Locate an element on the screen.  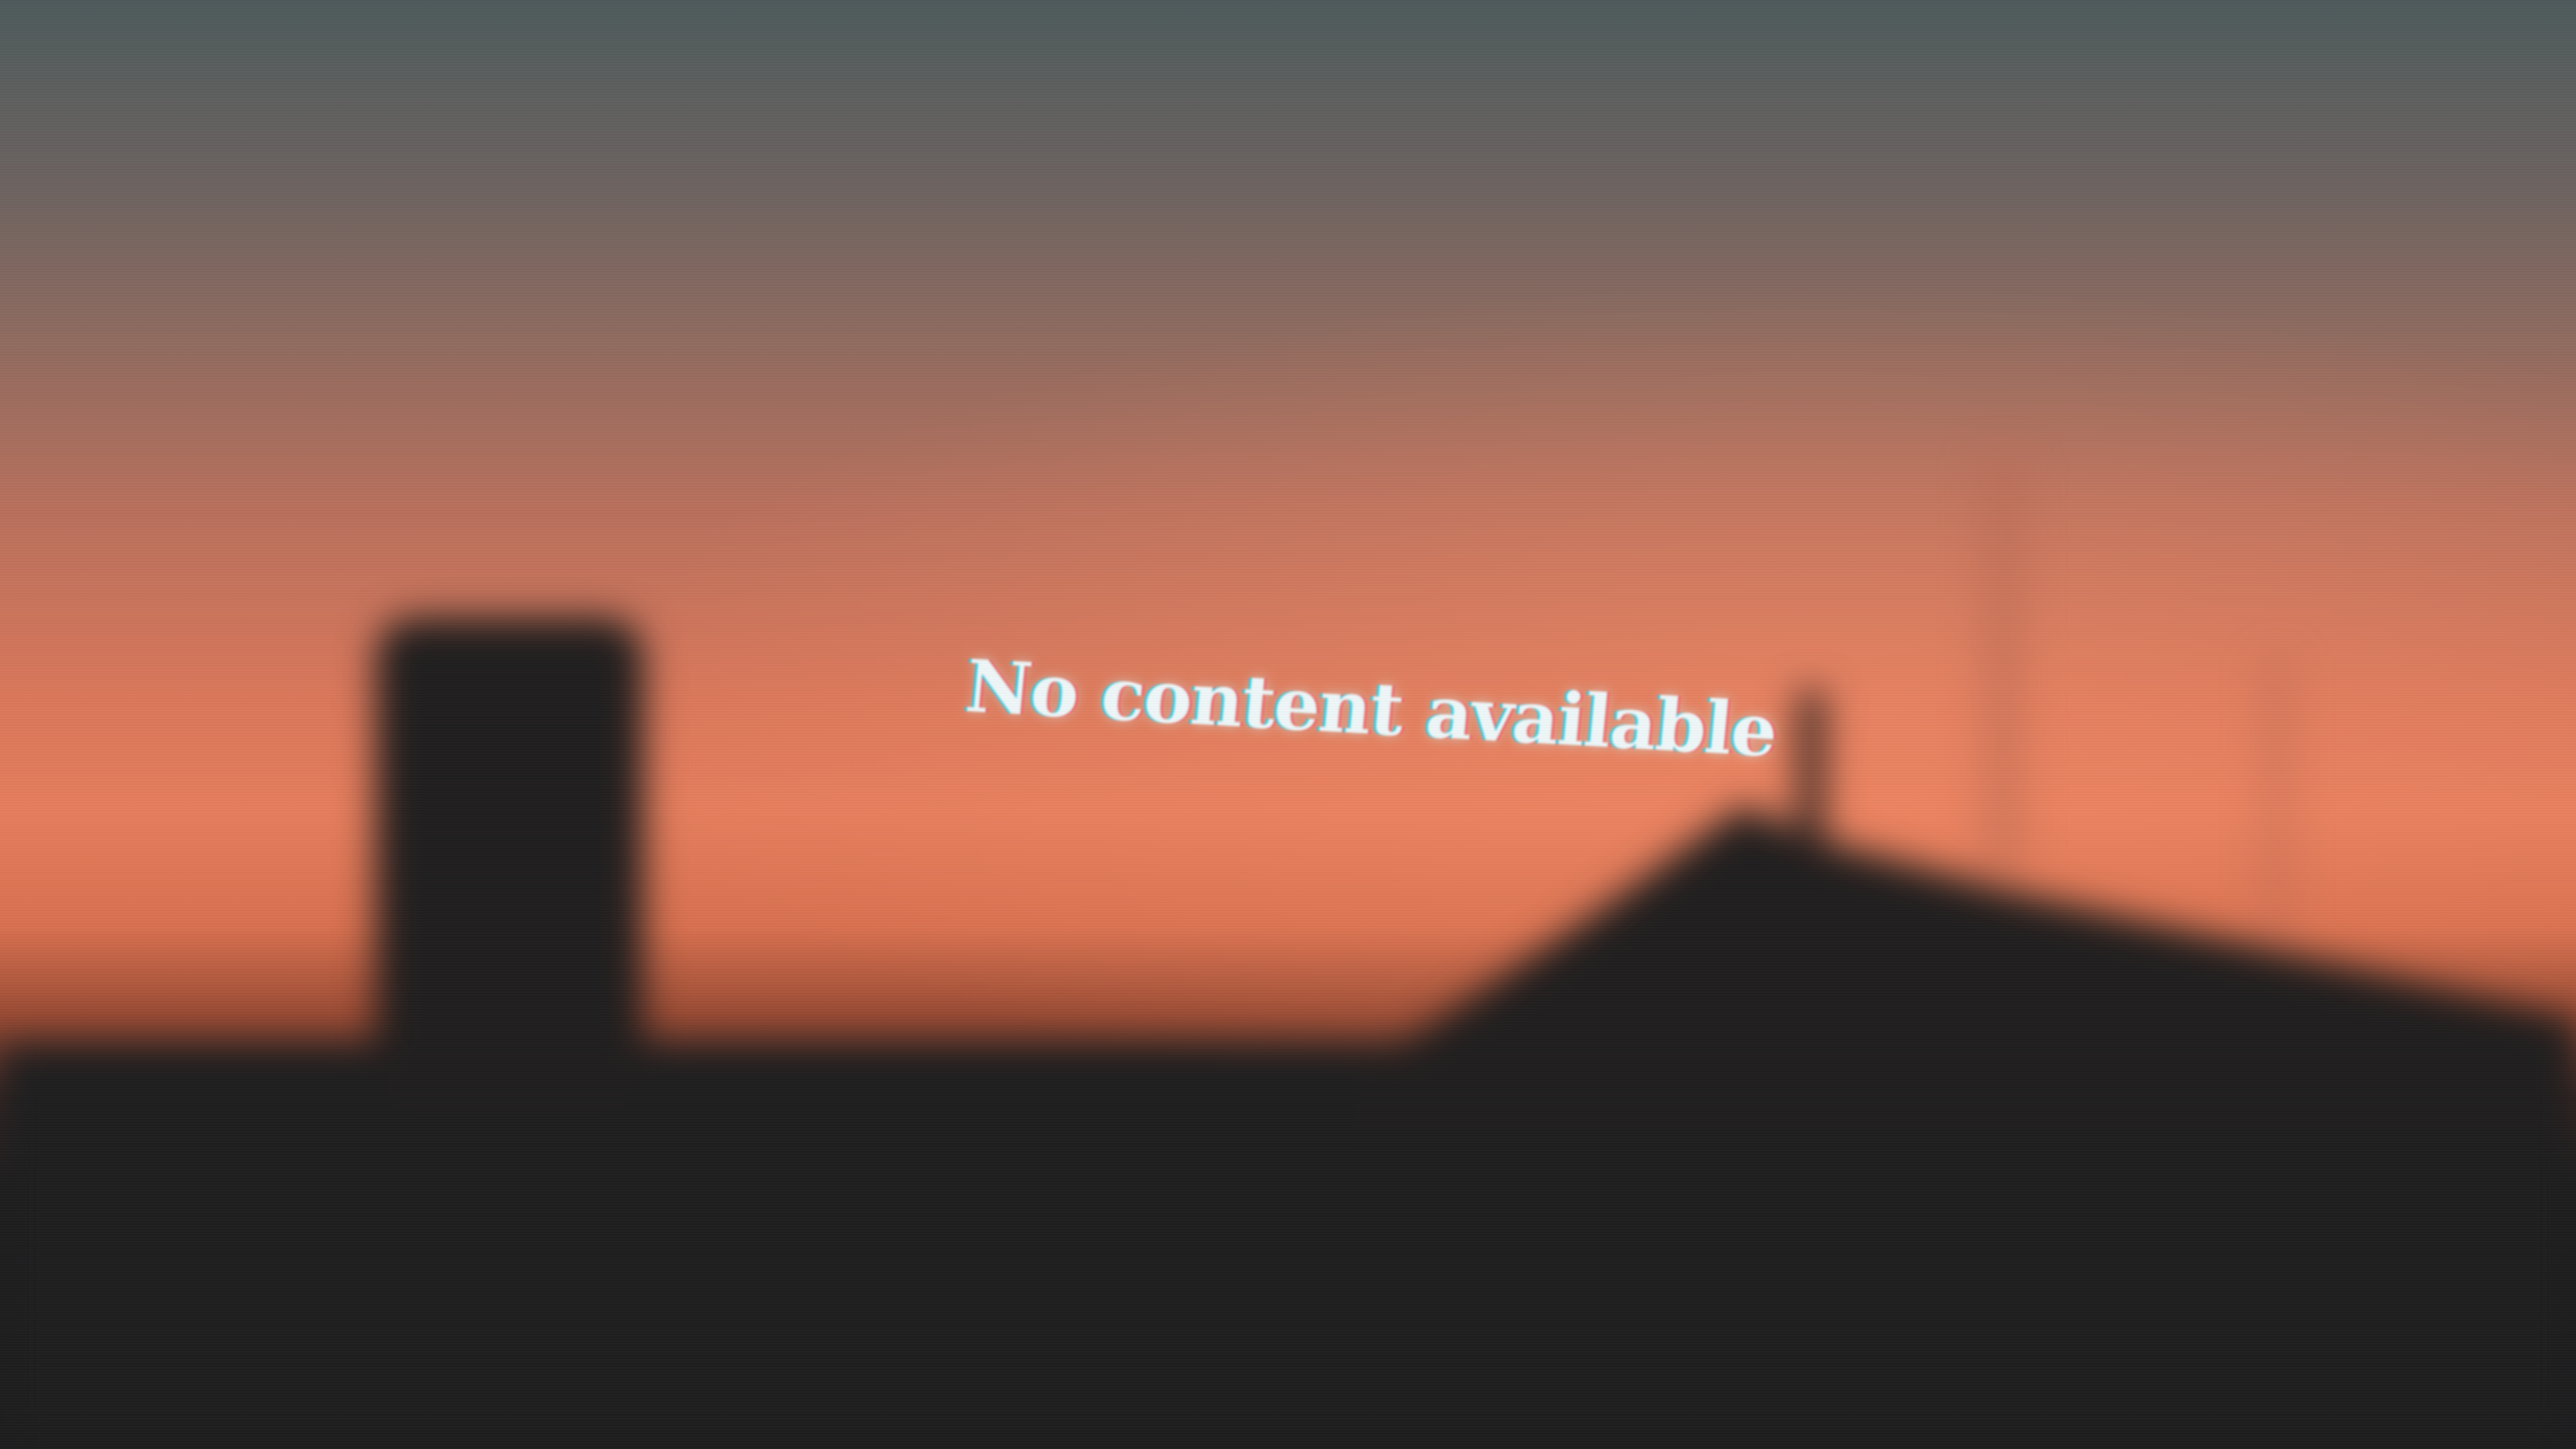
antenna-silhouette is located at coordinates (1811, 778).